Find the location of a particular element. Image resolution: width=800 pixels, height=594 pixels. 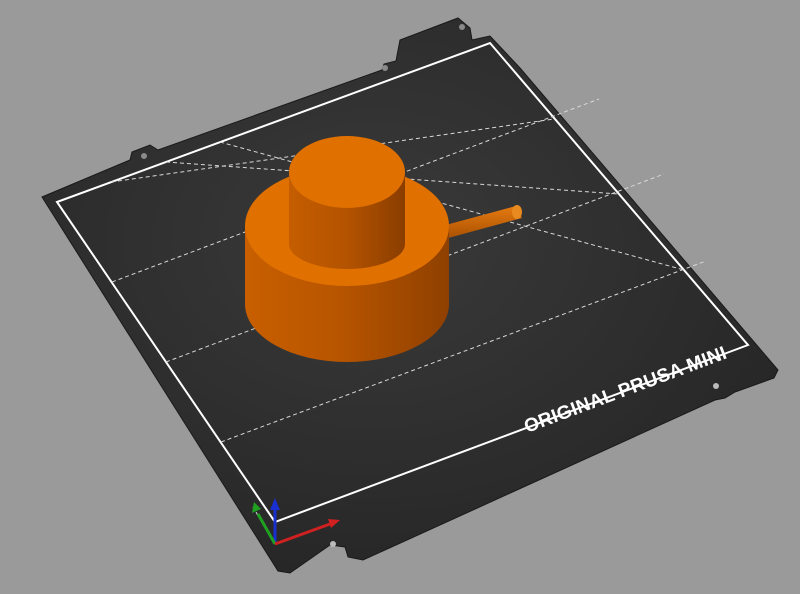

model-top-cylinder is located at coordinates (347, 202).